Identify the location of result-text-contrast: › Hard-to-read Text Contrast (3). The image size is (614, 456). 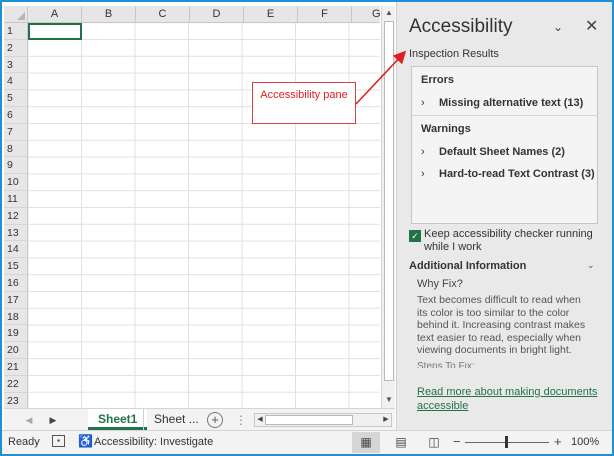
(508, 174).